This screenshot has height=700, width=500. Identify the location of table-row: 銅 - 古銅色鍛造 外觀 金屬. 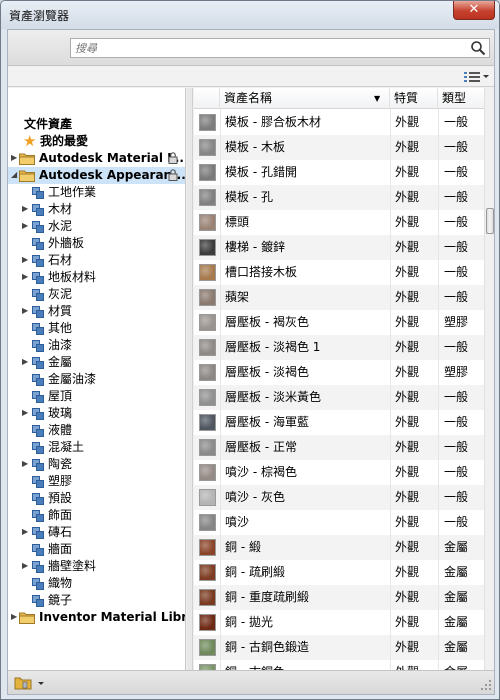
(339, 647).